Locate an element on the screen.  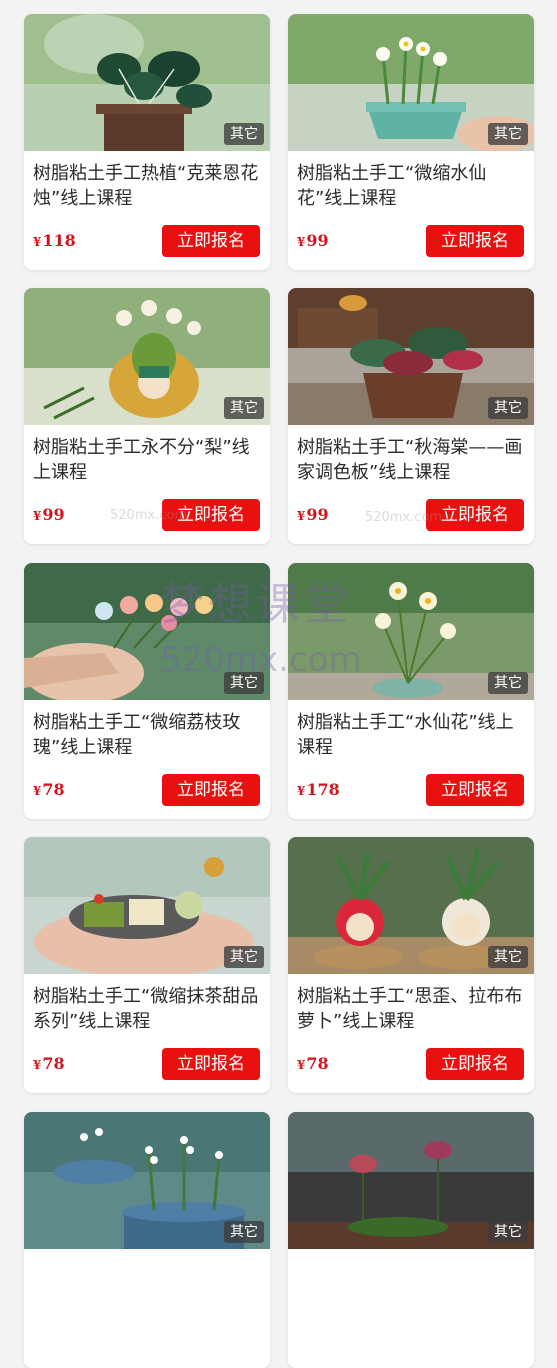
course-card: 其它 树脂粘土手工“微缩荔枝玫瑰”线上课程 ¥78 立即报名 is located at coordinates (147, 691).